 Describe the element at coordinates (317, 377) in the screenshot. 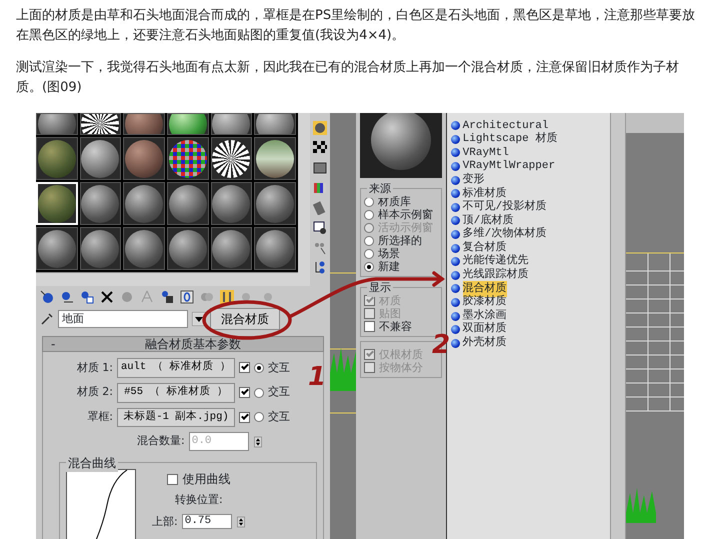

I see `handwritten-number: 1` at that location.